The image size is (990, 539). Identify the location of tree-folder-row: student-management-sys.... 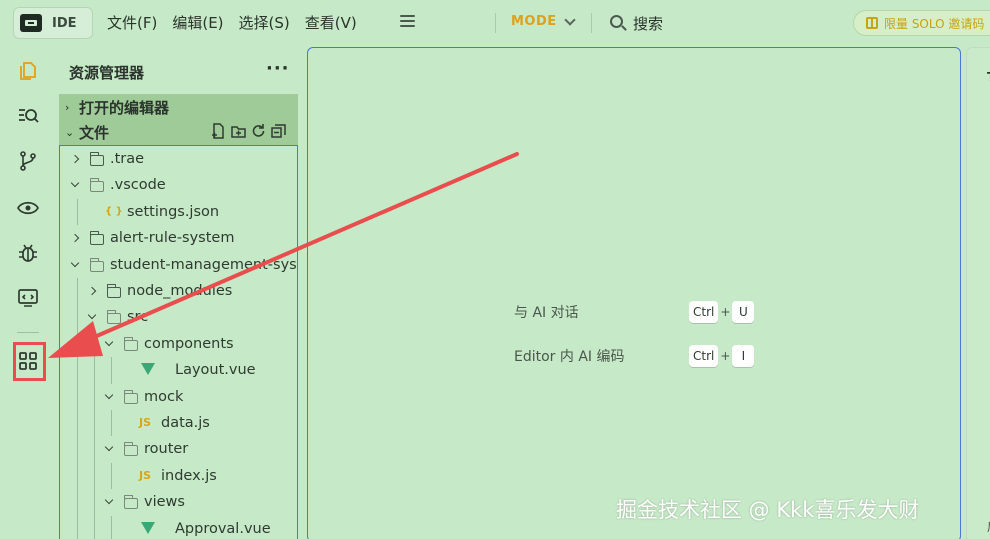
(178, 265).